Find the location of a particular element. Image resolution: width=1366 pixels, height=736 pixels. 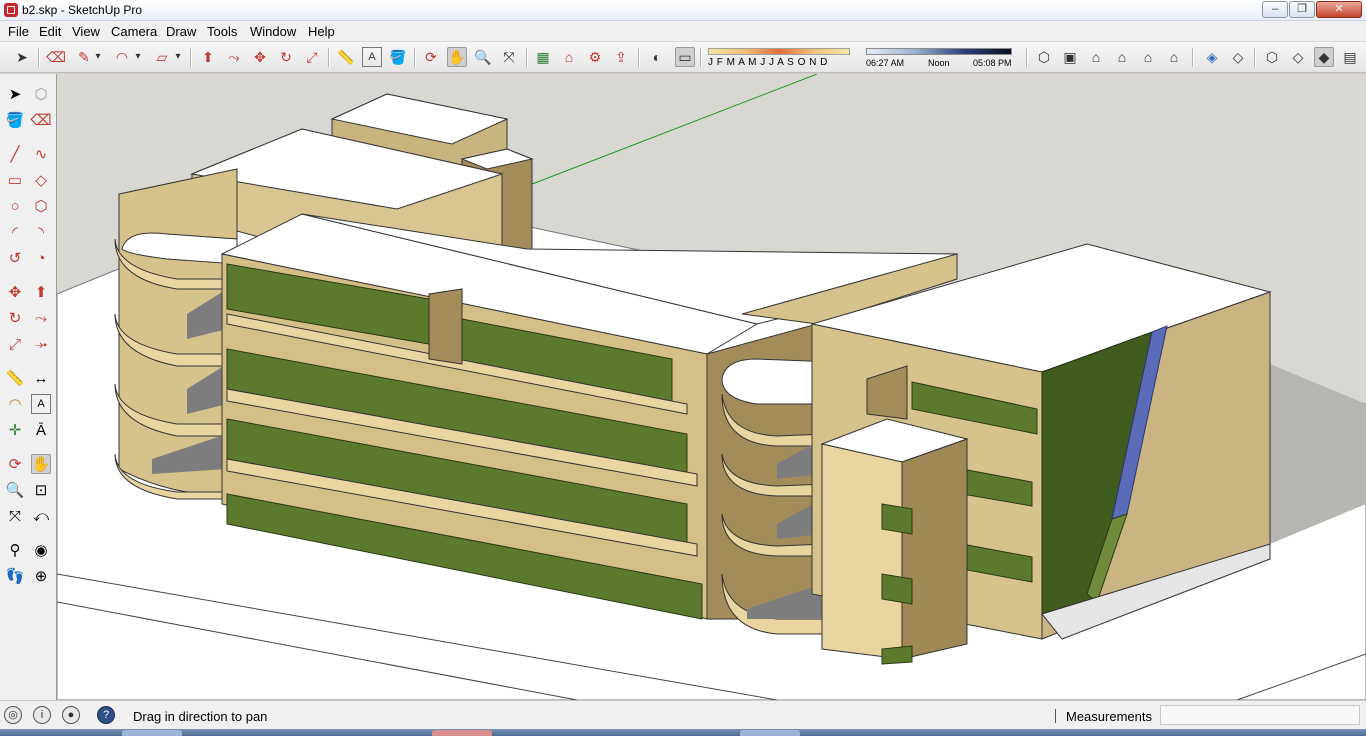

dimension-icon: ↔ is located at coordinates (41, 378).